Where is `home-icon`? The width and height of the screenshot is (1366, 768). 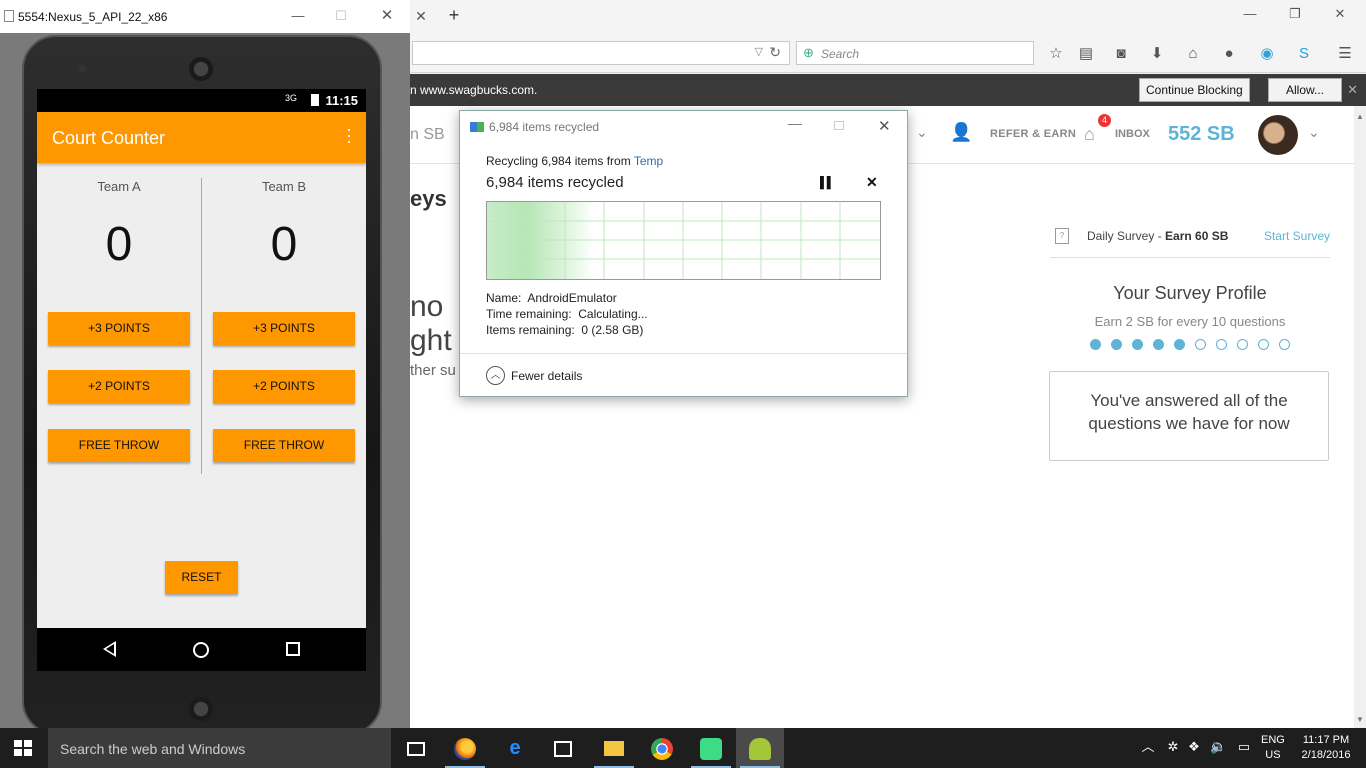 home-icon is located at coordinates (201, 650).